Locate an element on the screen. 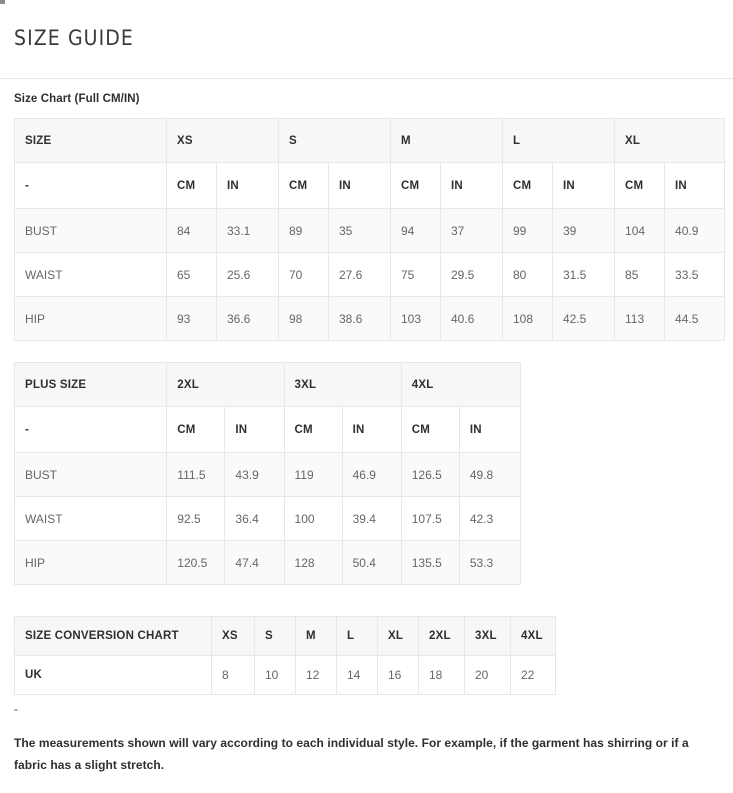 The image size is (733, 793). size-chart-hip-s-in: 38.6 is located at coordinates (359, 318).